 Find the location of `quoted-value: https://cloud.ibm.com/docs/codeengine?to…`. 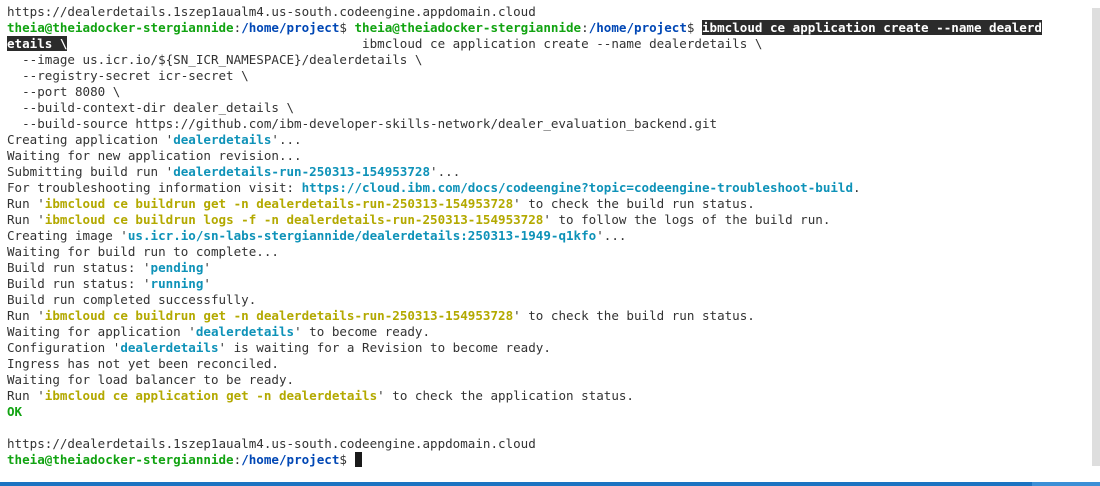

quoted-value: https://cloud.ibm.com/docs/codeengine?to… is located at coordinates (577, 187).